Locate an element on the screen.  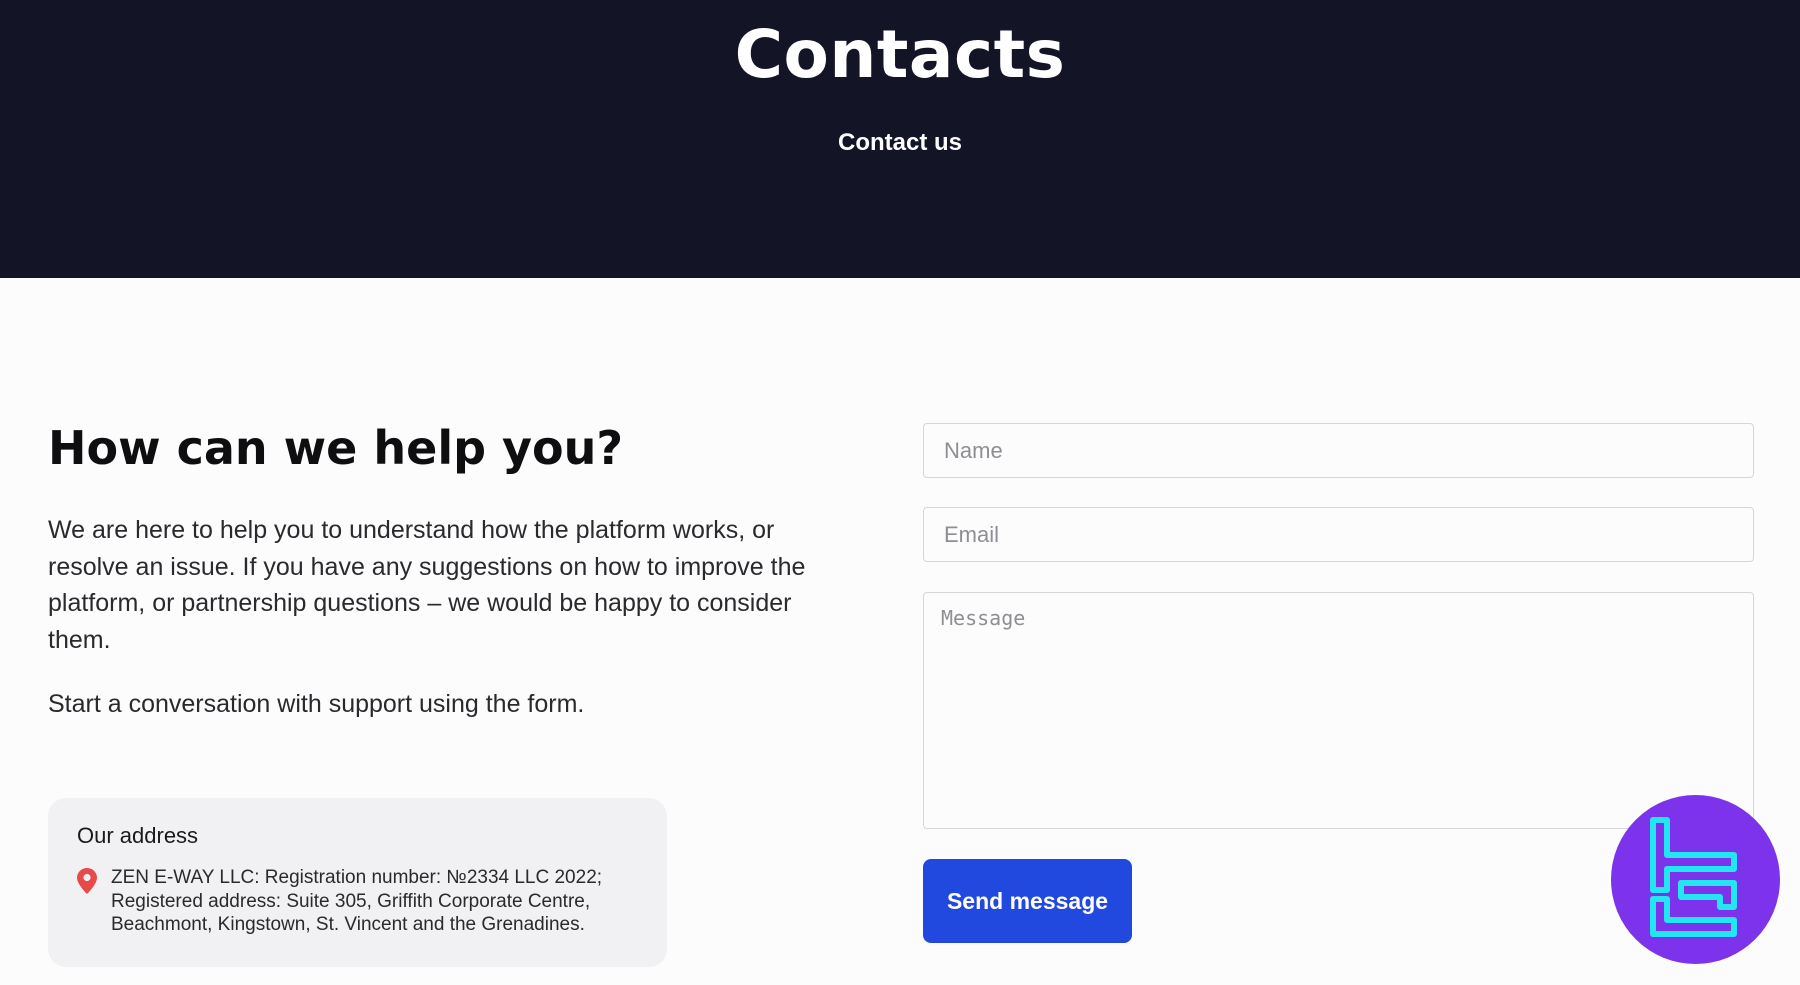
tc-logo-icon is located at coordinates (1693, 877).